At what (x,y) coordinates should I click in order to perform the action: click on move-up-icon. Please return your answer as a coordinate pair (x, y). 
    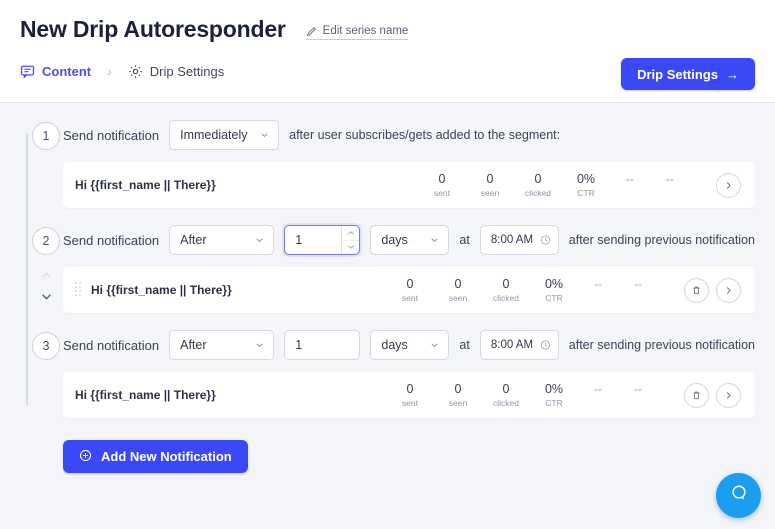
    Looking at the image, I should click on (46, 275).